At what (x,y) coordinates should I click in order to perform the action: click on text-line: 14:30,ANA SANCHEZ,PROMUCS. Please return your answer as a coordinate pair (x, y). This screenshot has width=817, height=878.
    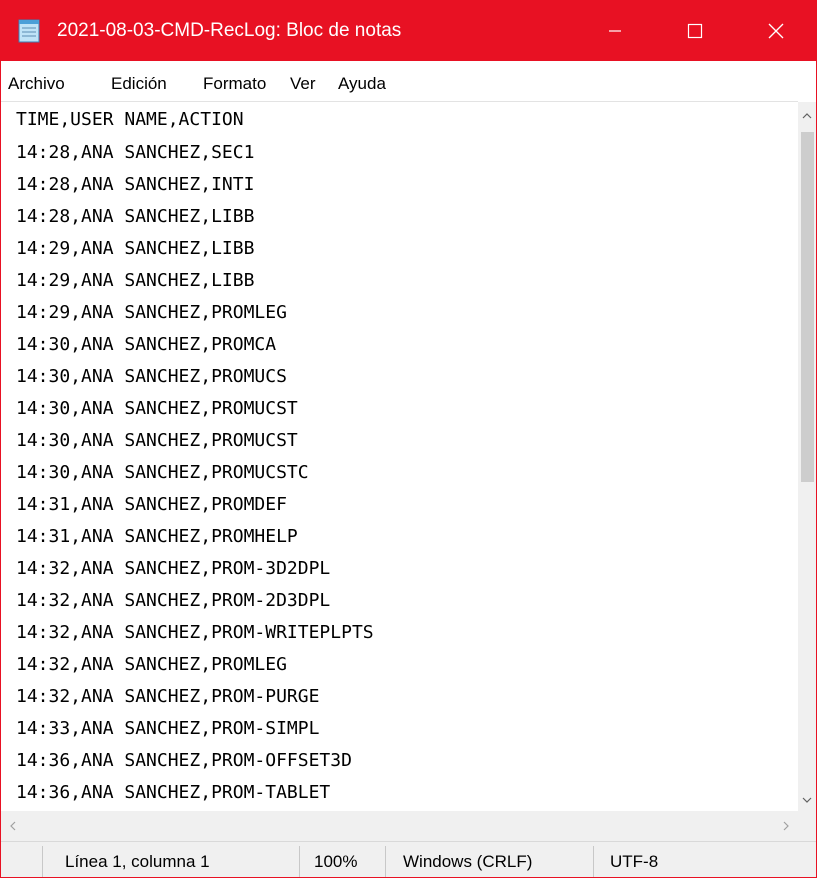
    Looking at the image, I should click on (151, 376).